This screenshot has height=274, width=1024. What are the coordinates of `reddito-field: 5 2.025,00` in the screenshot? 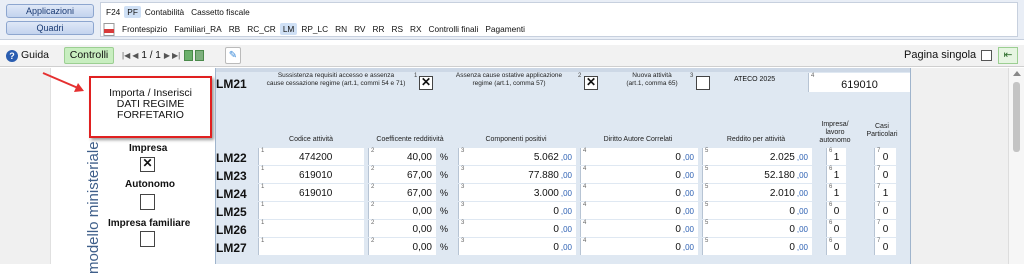 It's located at (757, 156).